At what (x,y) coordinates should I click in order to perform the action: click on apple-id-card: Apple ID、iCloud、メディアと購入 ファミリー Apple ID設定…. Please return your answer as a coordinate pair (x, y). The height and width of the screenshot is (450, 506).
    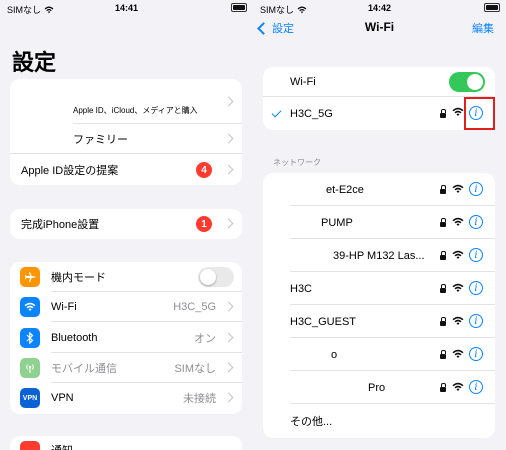
    Looking at the image, I should click on (126, 132).